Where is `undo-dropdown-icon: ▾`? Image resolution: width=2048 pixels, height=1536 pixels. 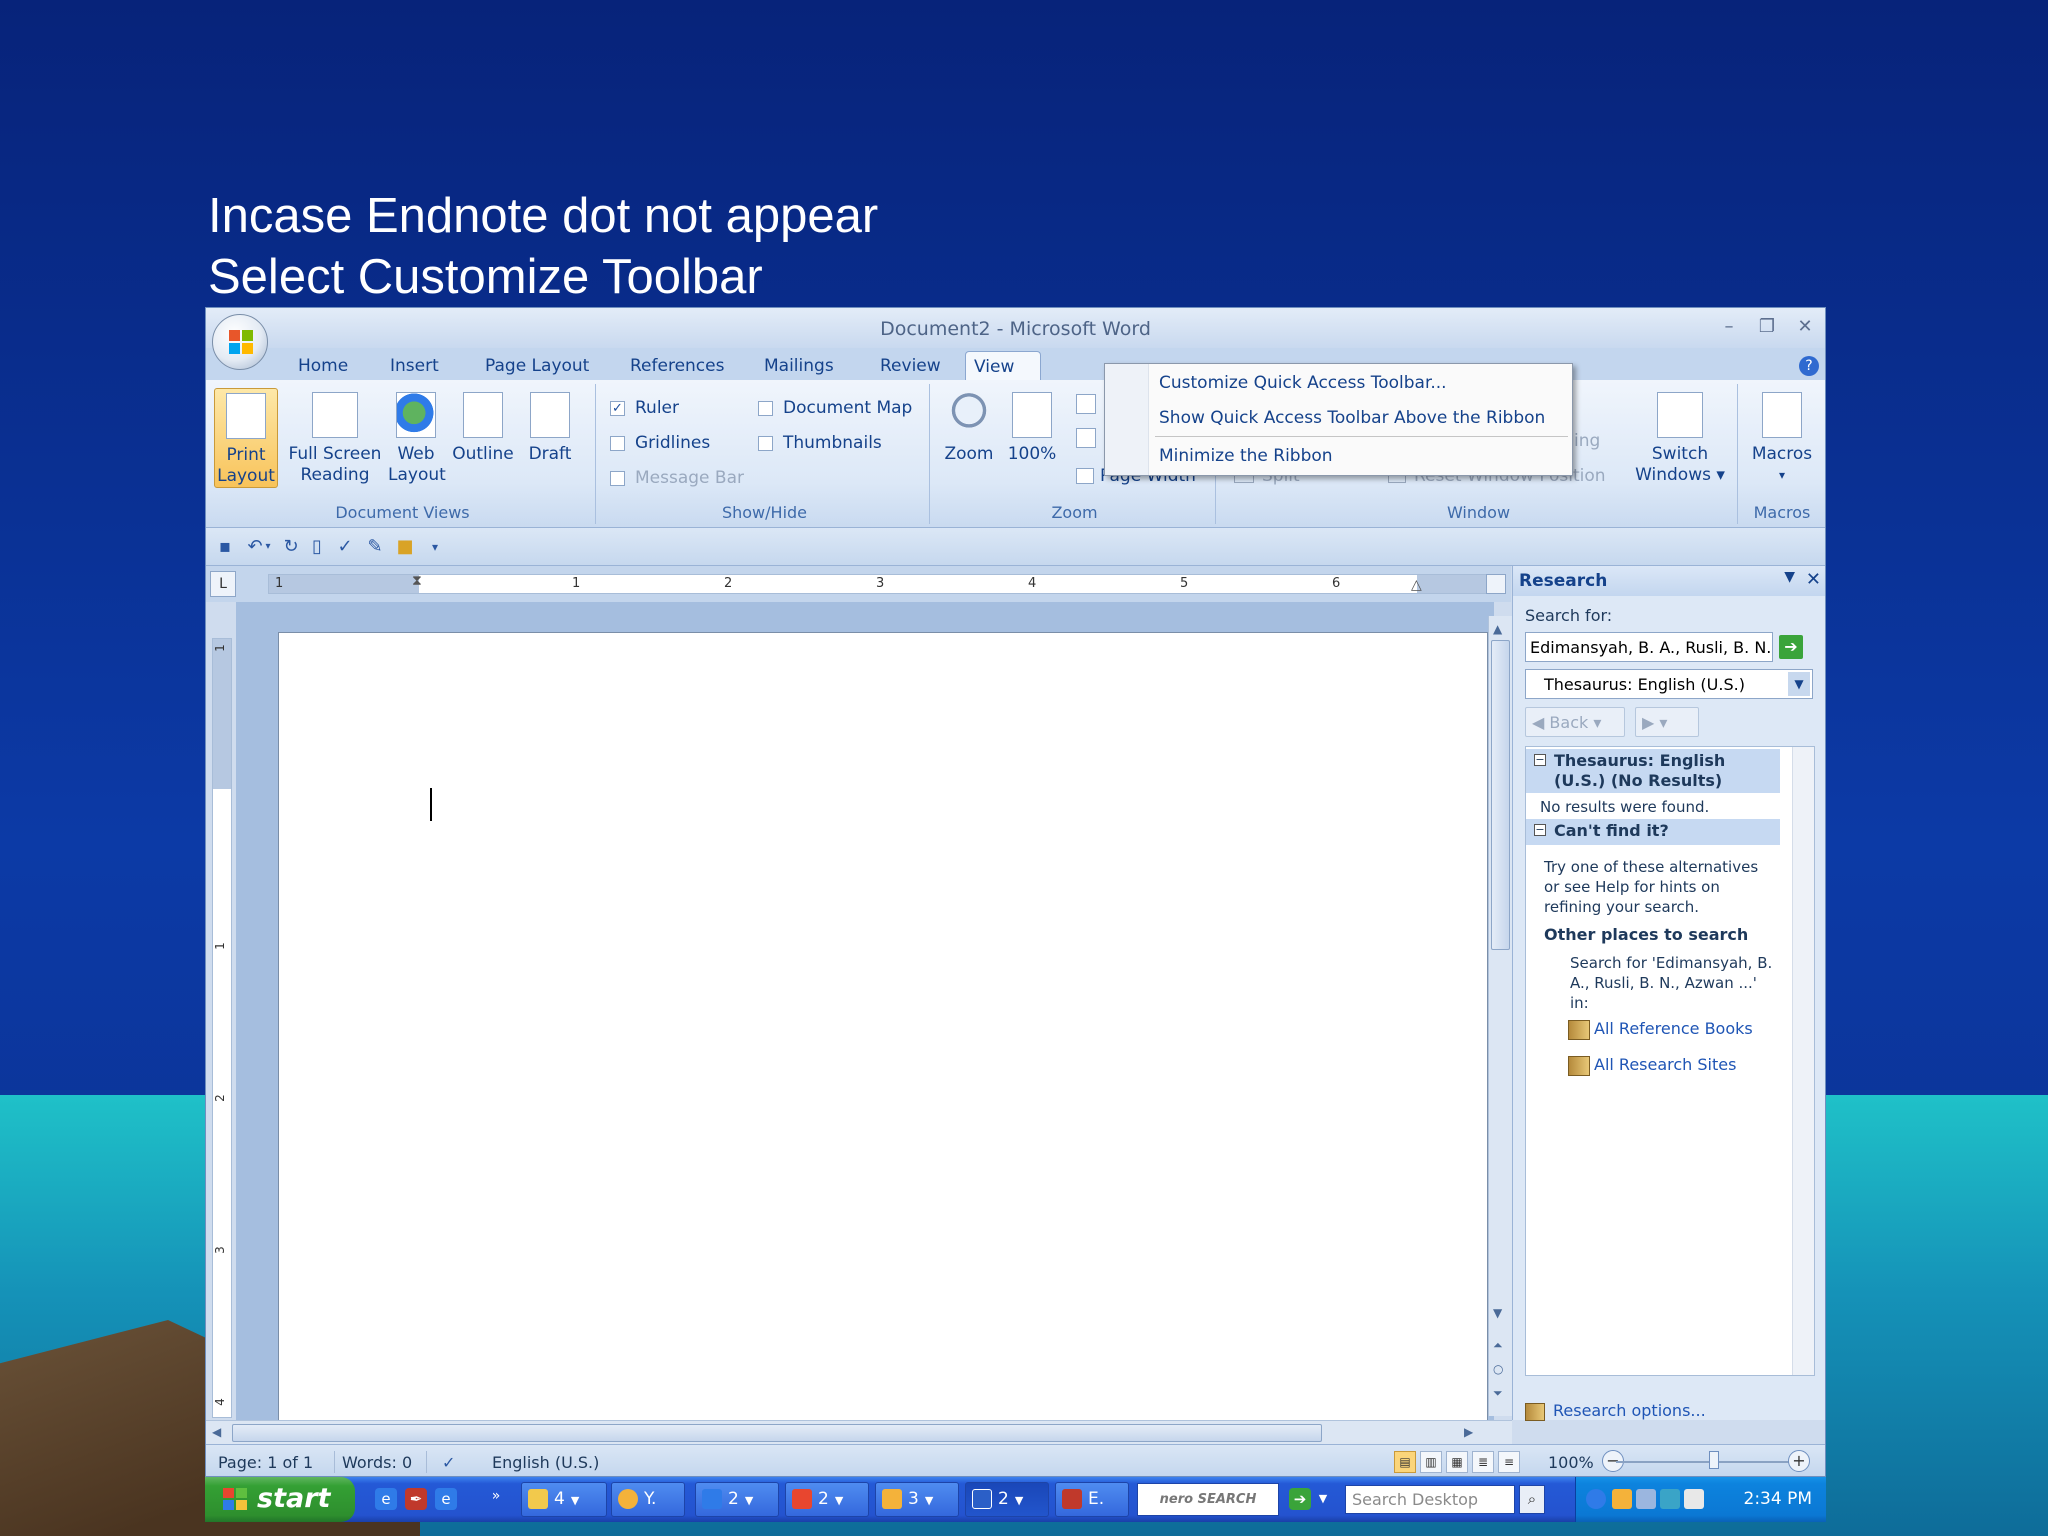
undo-dropdown-icon: ▾ is located at coordinates (268, 547).